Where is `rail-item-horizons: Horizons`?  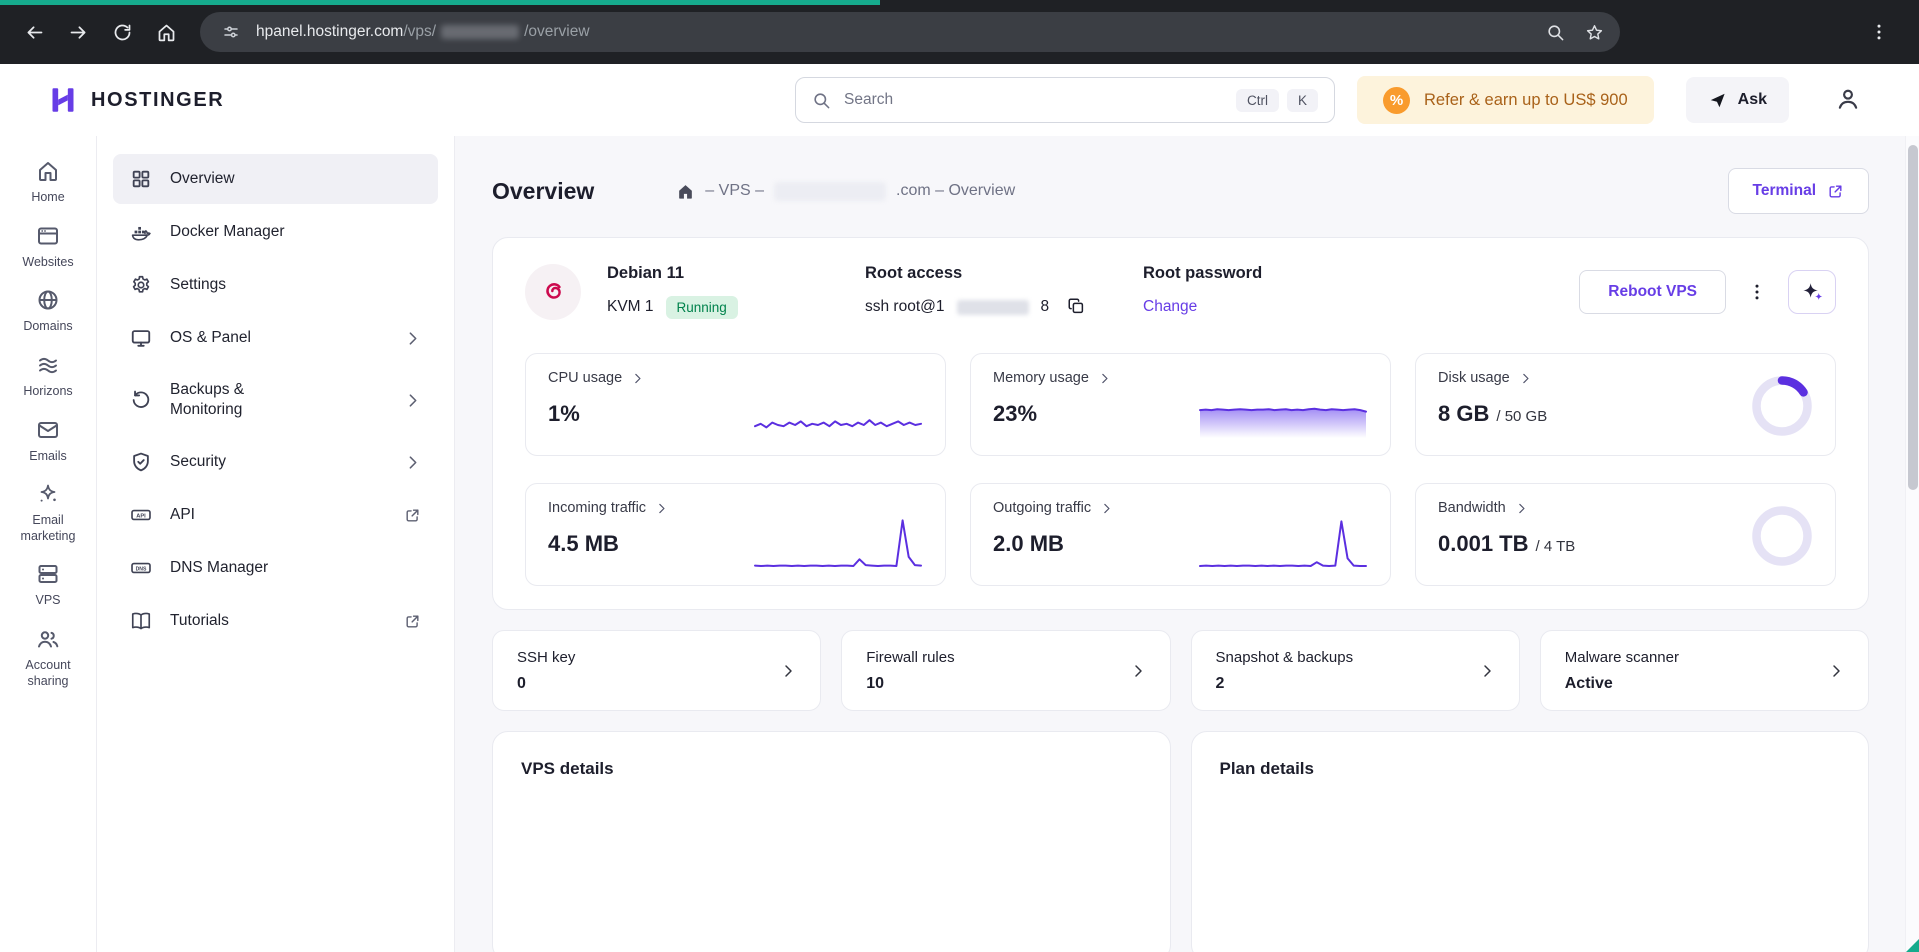 rail-item-horizons: Horizons is located at coordinates (48, 376).